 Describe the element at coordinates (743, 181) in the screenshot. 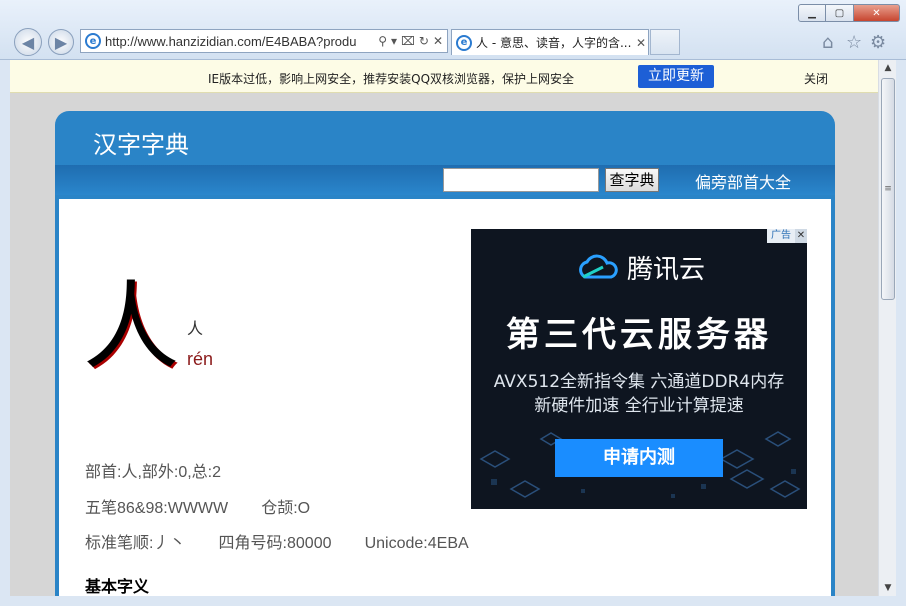

I see `radical-list-link: 偏旁部首大全` at that location.